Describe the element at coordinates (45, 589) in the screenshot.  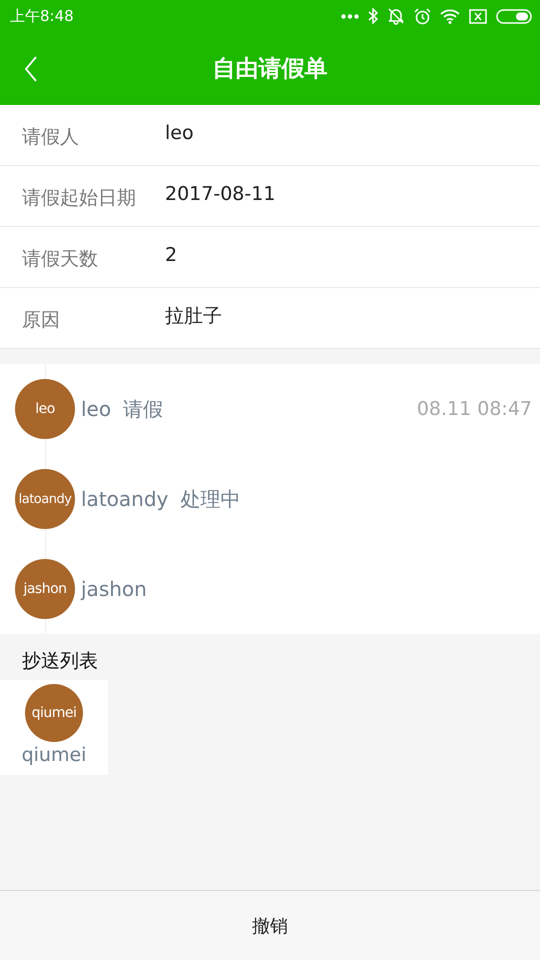
I see `avatar: jashon` at that location.